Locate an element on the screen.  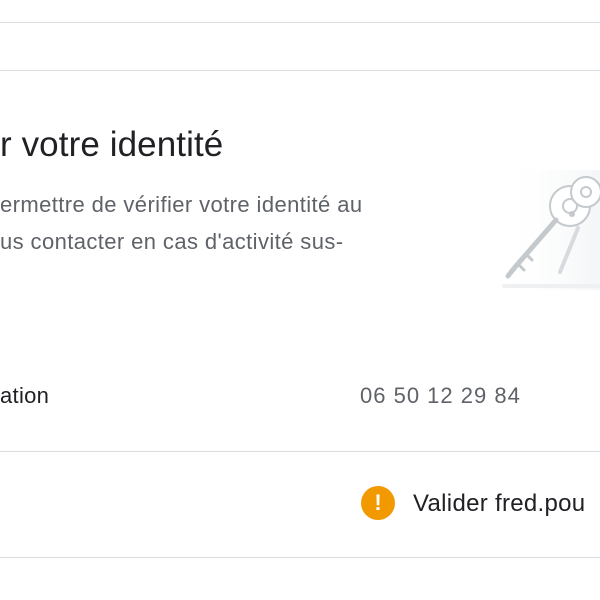
section-title: r votre identité is located at coordinates (112, 144).